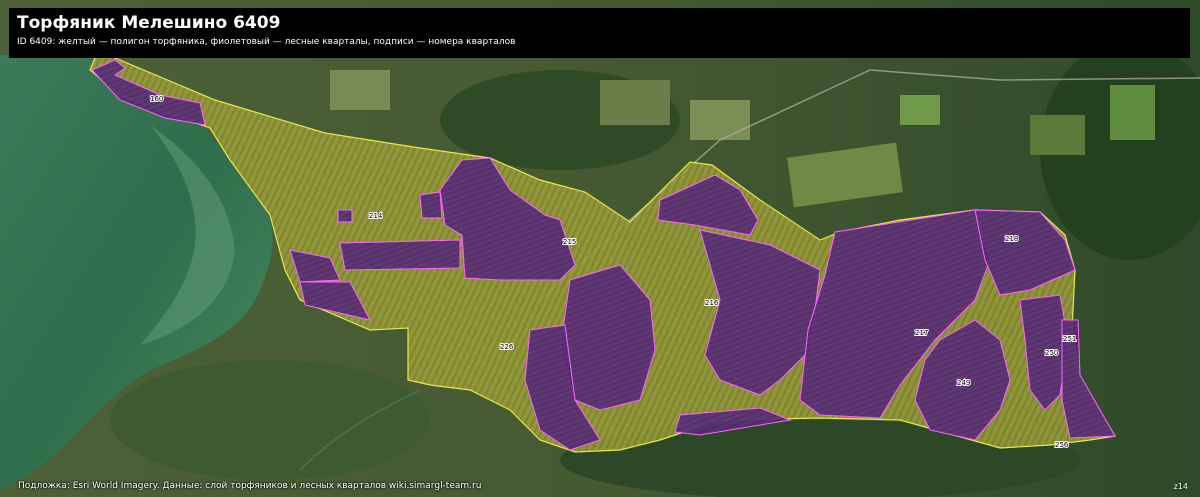 This screenshot has width=1200, height=497. Describe the element at coordinates (1062, 445) in the screenshot. I see `quarter-label-256: 256` at that location.